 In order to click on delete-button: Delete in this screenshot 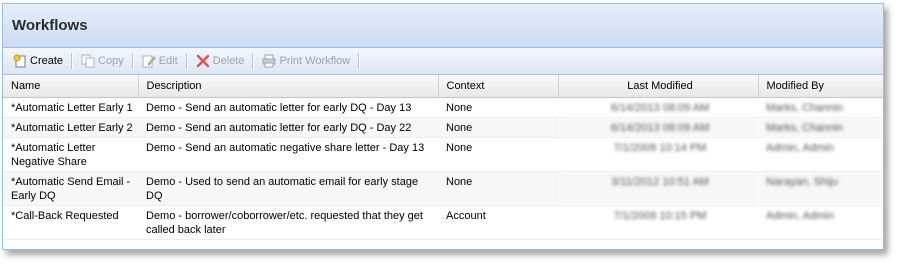, I will do `click(220, 61)`.